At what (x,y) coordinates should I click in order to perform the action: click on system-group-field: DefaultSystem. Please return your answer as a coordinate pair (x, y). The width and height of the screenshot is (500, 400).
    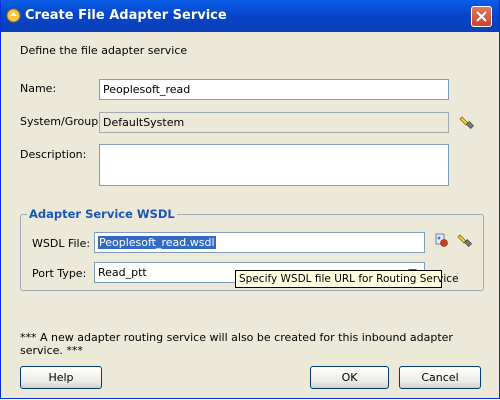
    Looking at the image, I should click on (274, 122).